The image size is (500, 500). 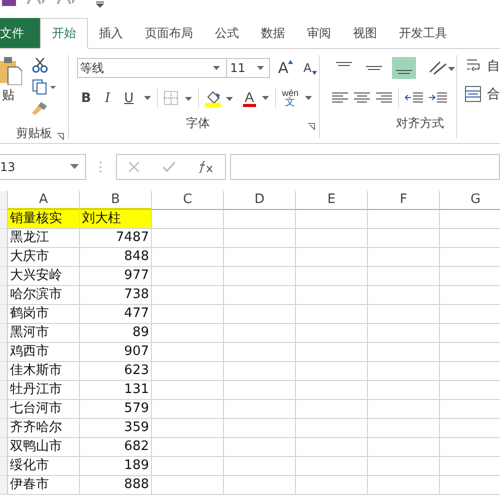 What do you see at coordinates (413, 98) in the screenshot?
I see `decrease-indent-icon` at bounding box center [413, 98].